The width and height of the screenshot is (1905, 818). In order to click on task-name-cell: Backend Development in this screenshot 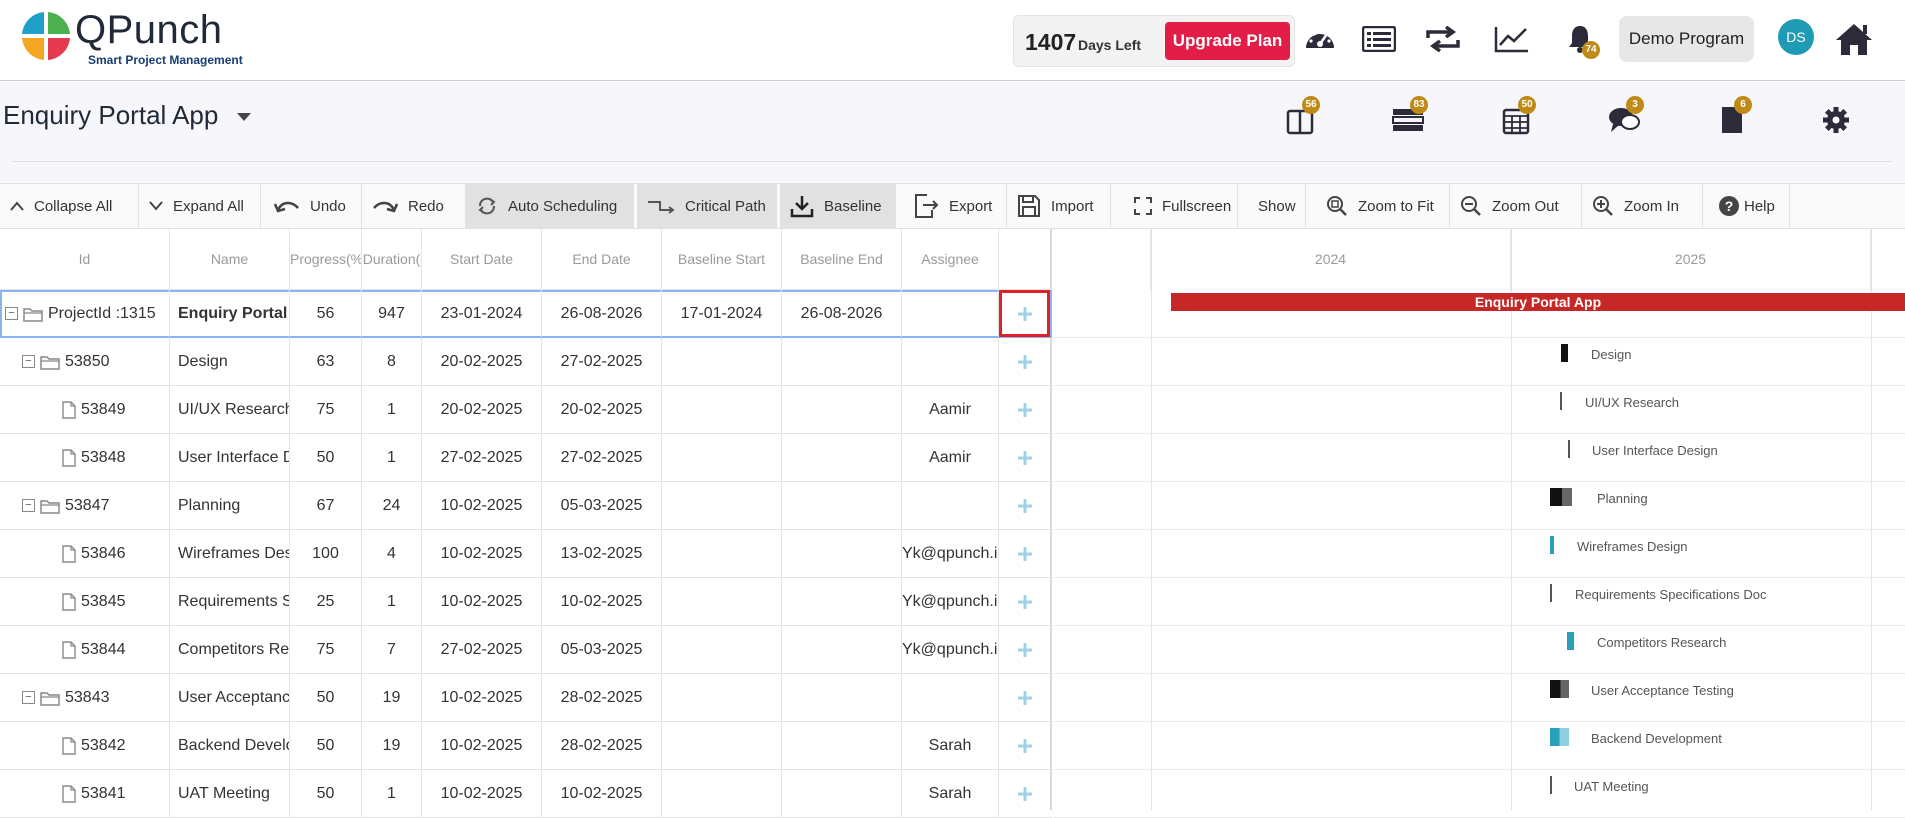, I will do `click(230, 745)`.